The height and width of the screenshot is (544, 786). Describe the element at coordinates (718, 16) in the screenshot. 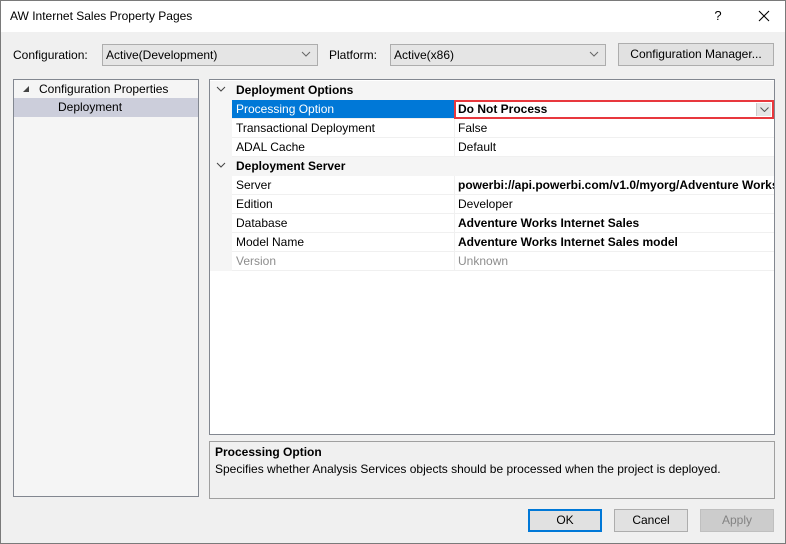

I see `help-button: ?` at that location.